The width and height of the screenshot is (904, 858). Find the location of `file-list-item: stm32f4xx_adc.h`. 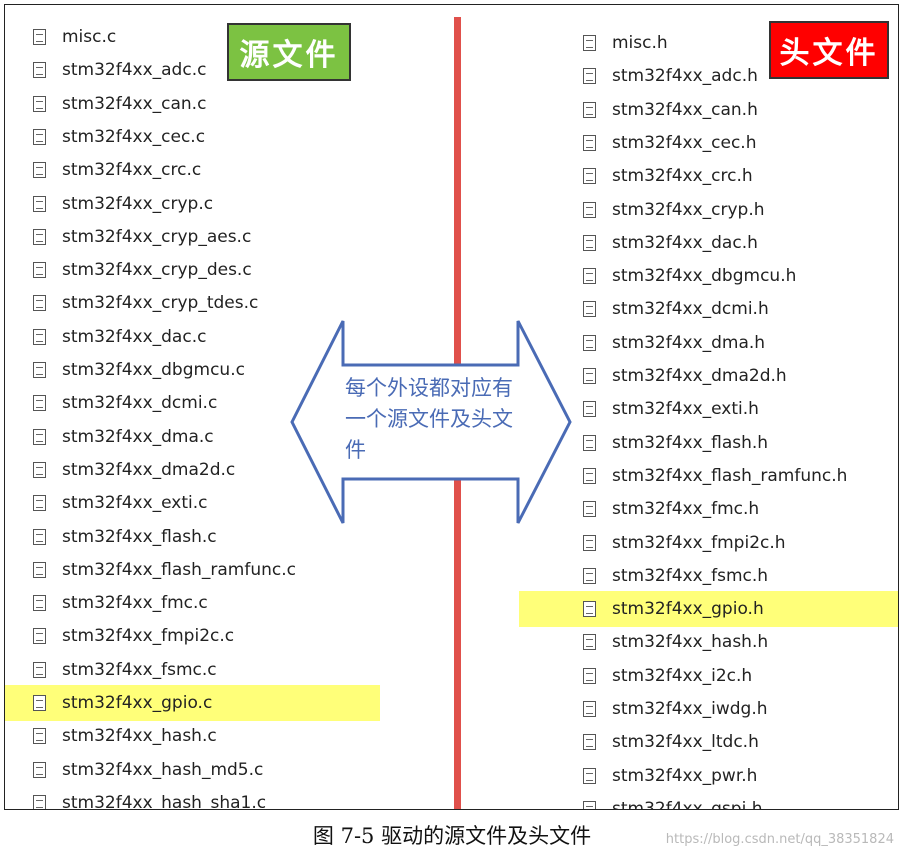

file-list-item: stm32f4xx_adc.h is located at coordinates (670, 76).